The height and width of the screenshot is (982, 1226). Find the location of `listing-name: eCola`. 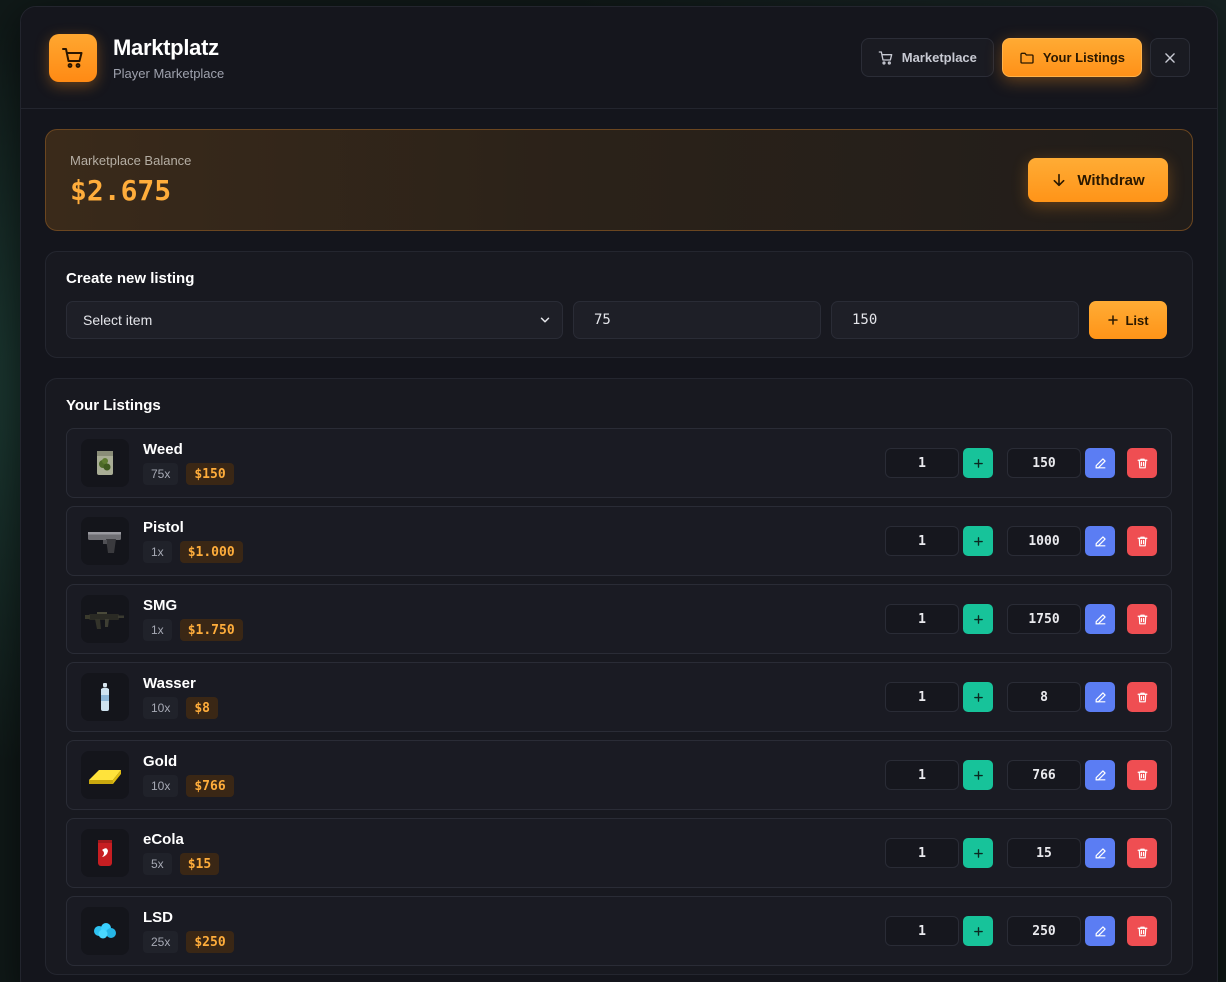

listing-name: eCola is located at coordinates (163, 839).